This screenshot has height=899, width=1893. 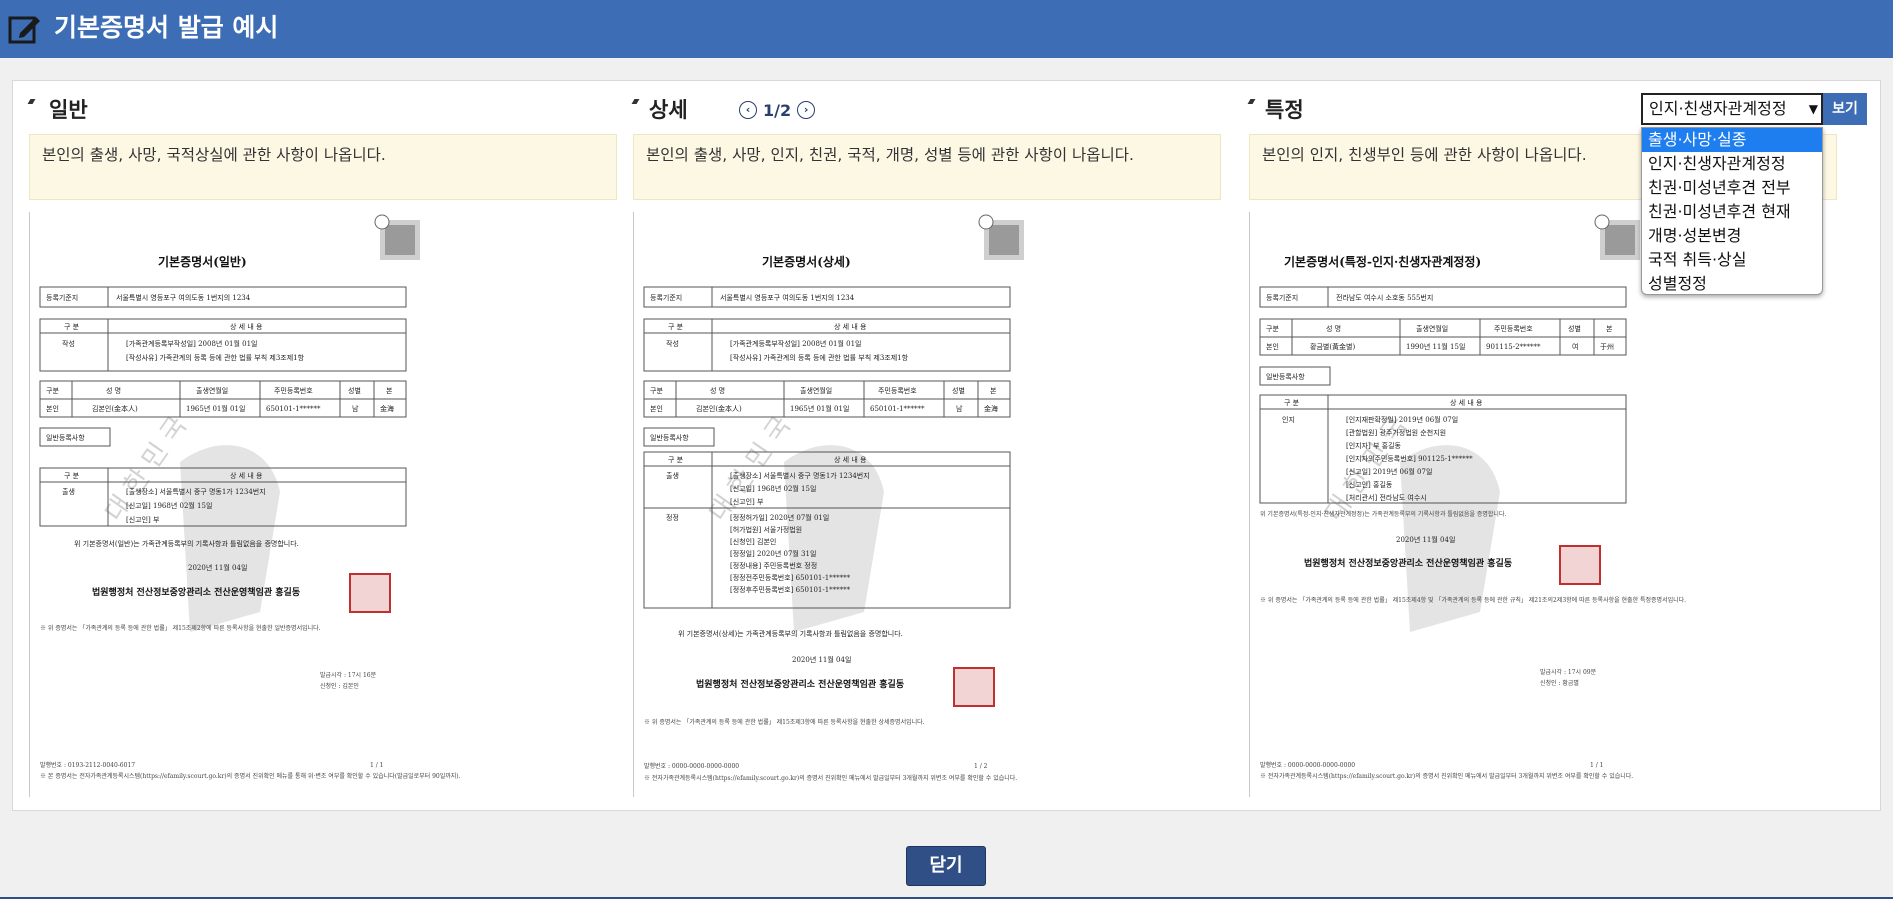 I want to click on svg-text: 1965년 01월 01일, so click(x=215, y=408).